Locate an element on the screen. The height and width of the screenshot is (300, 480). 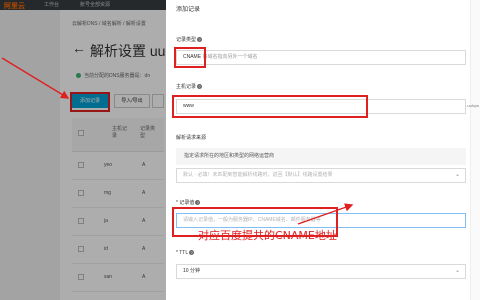
record-type-highlight is located at coordinates (190, 57).